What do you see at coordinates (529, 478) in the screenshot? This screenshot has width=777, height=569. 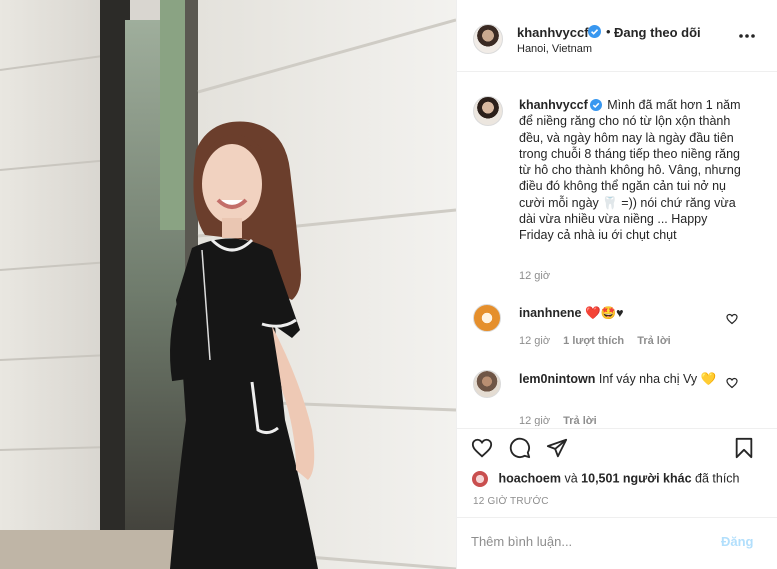 I see `liker-username: hoachoem` at bounding box center [529, 478].